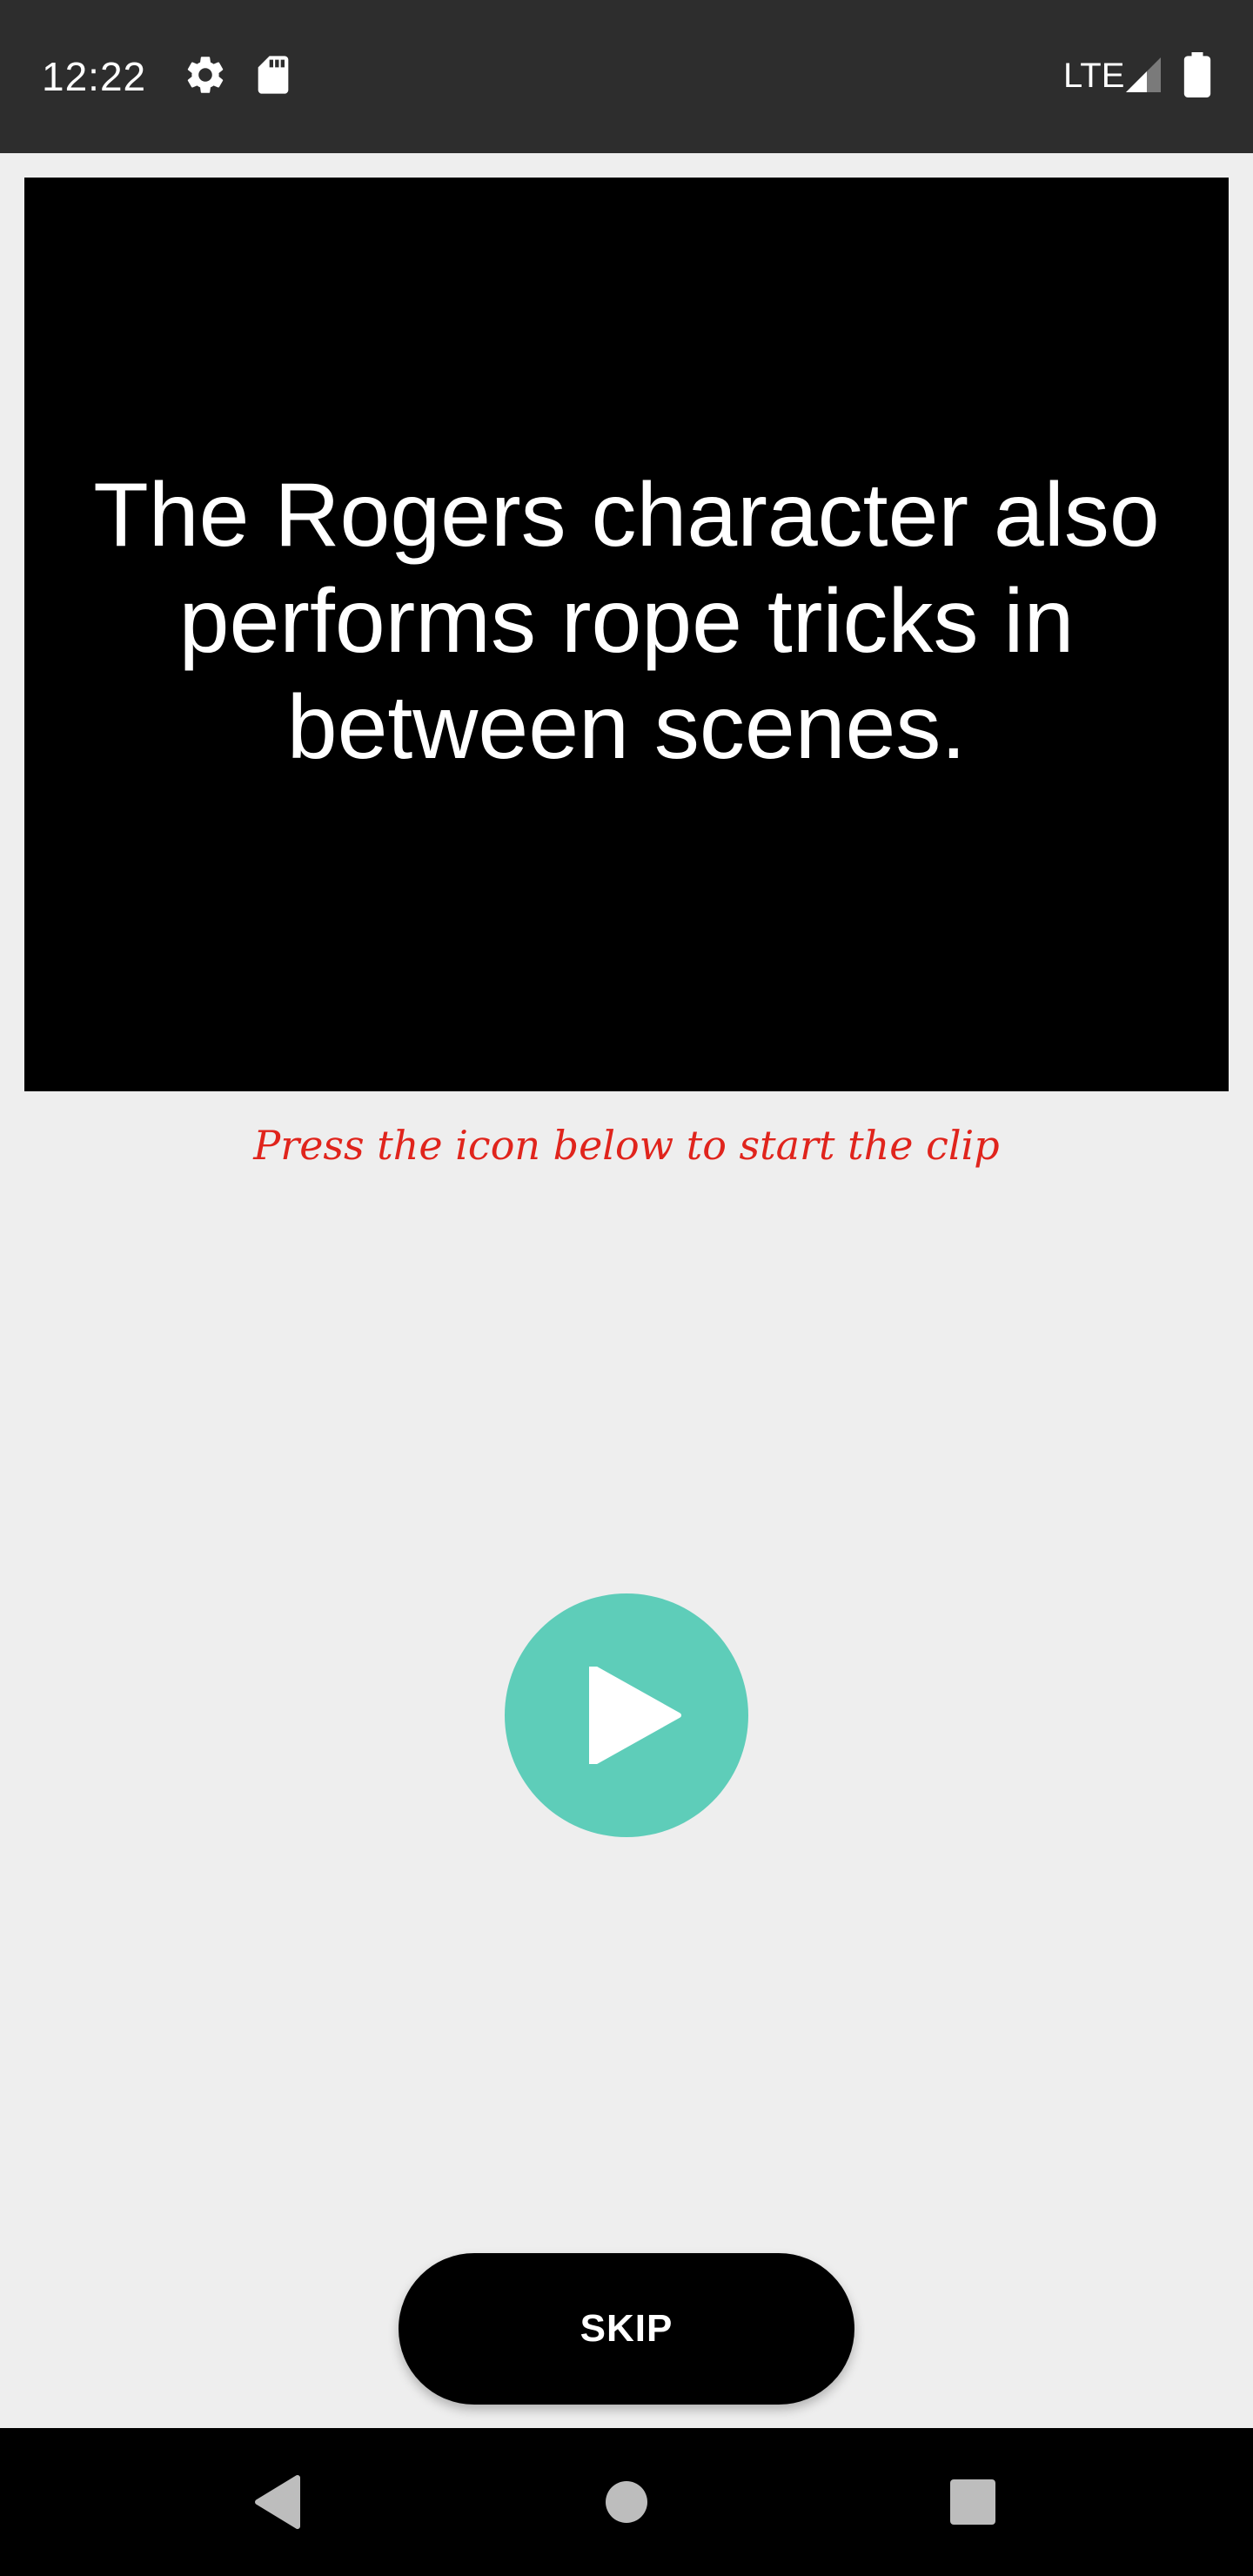  I want to click on signal-icon, so click(1143, 75).